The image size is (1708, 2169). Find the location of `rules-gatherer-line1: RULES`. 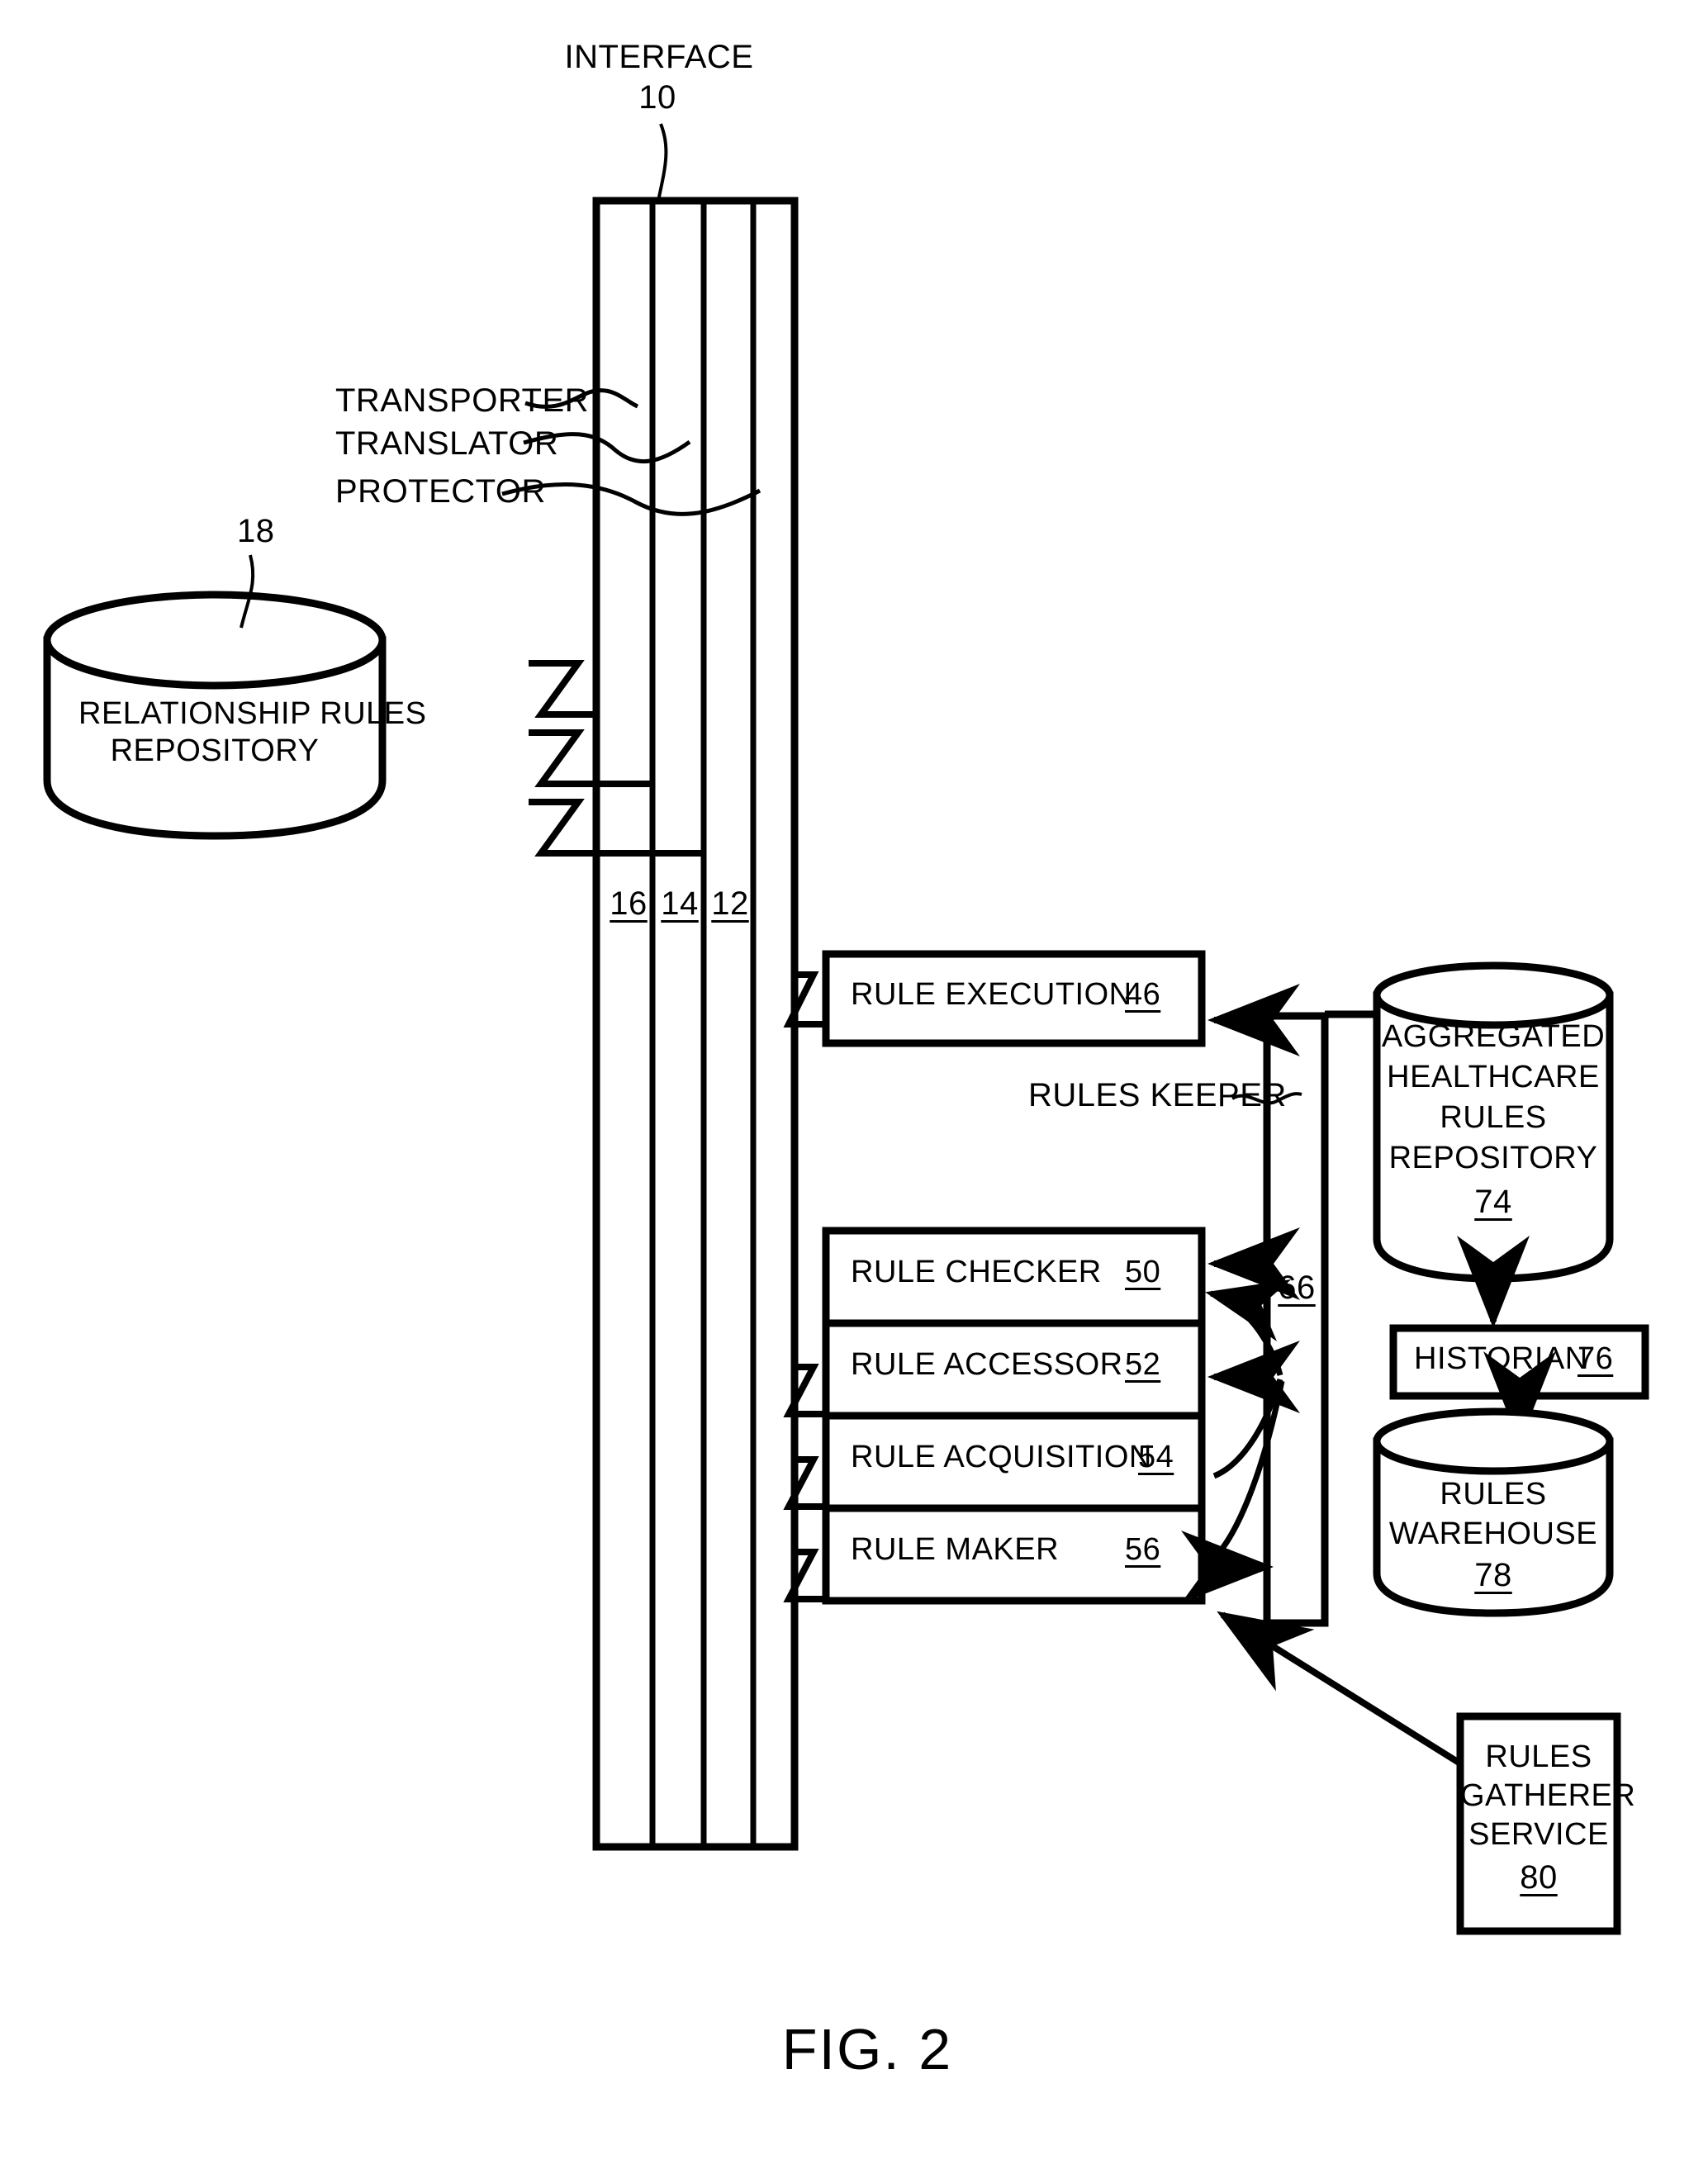

rules-gatherer-line1: RULES is located at coordinates (1538, 1756).